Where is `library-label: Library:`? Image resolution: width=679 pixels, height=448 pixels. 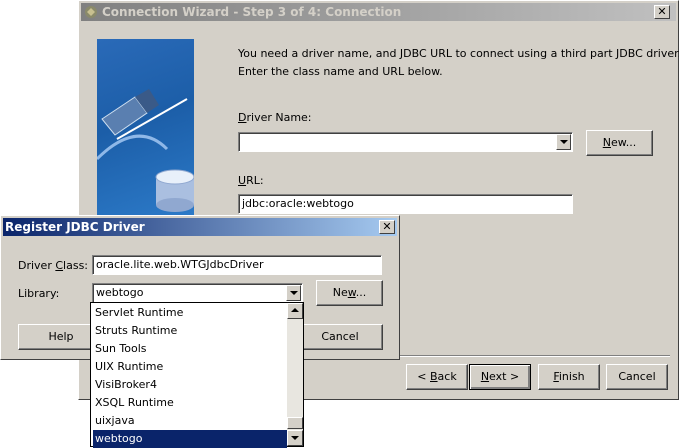 library-label: Library: is located at coordinates (39, 293).